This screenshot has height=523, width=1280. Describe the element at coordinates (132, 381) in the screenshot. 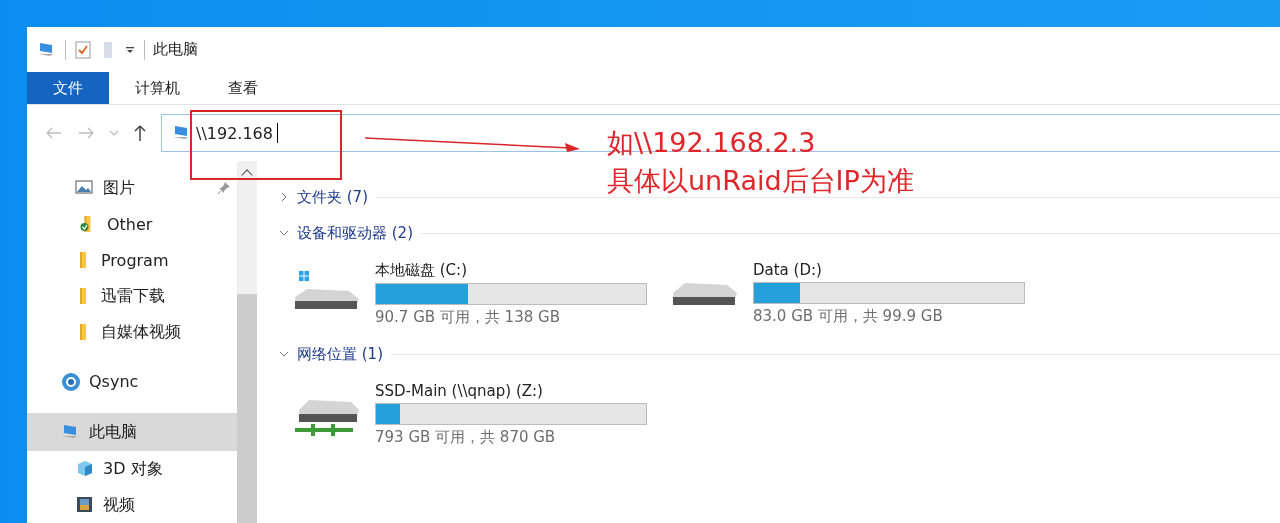

I see `nav-item: Qsync` at that location.